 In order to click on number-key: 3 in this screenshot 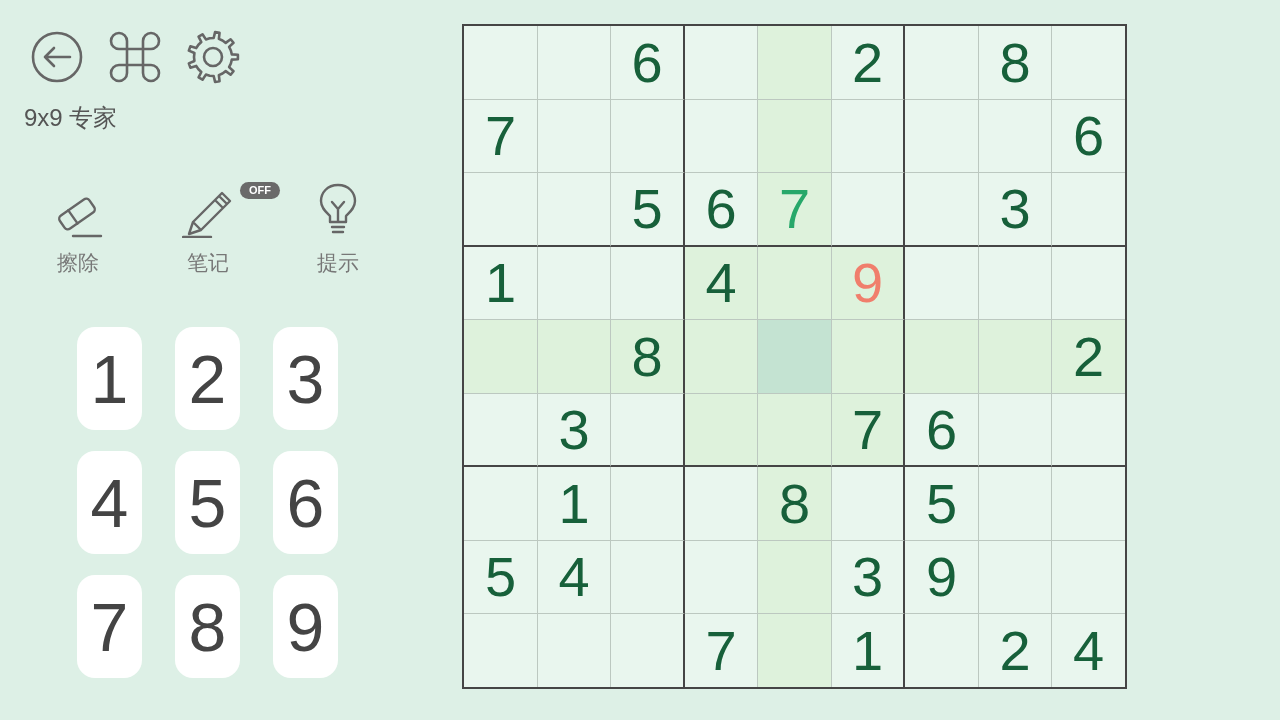, I will do `click(305, 378)`.